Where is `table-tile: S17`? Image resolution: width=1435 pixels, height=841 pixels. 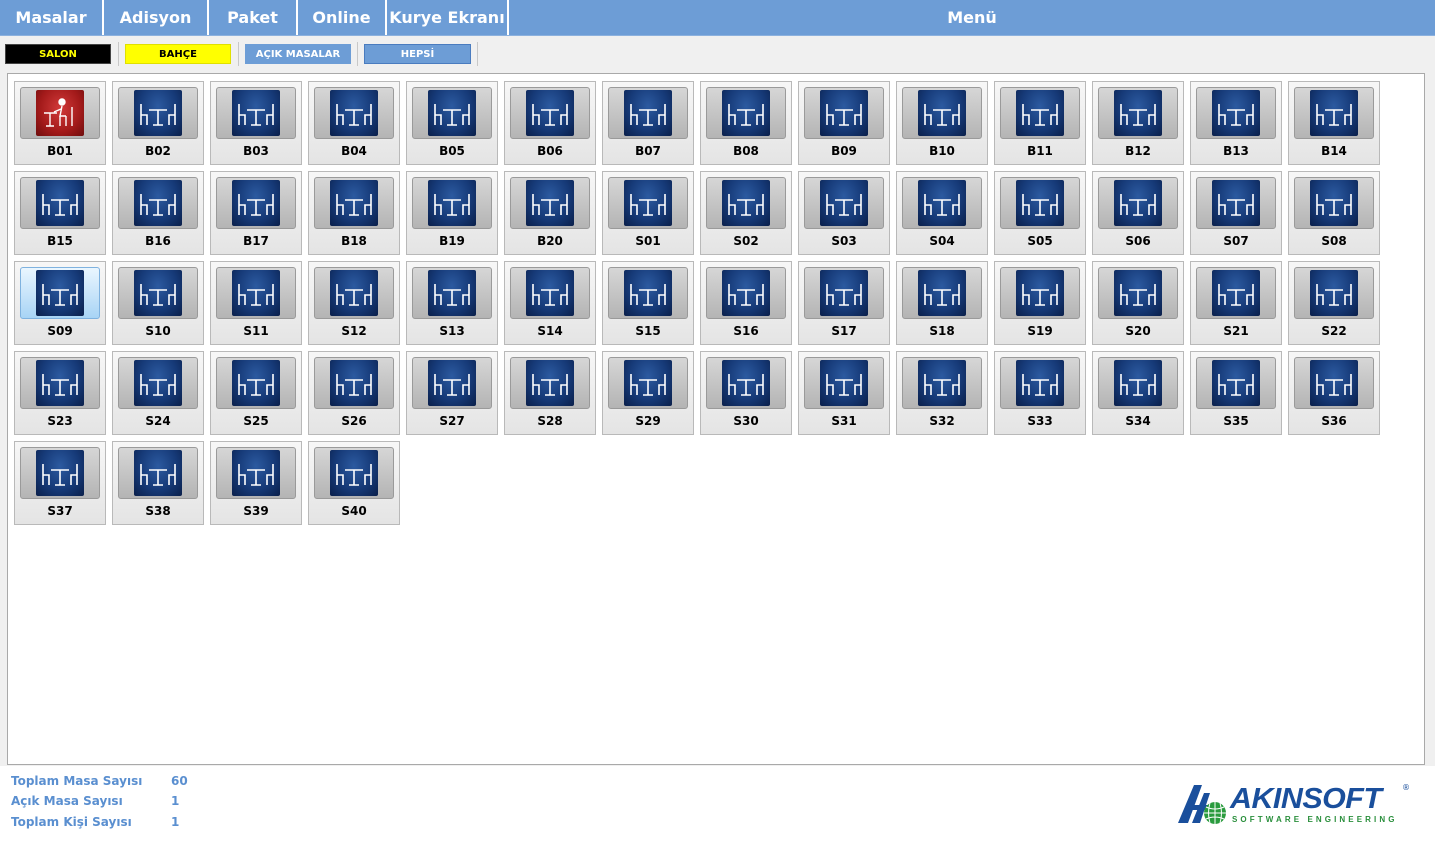 table-tile: S17 is located at coordinates (844, 303).